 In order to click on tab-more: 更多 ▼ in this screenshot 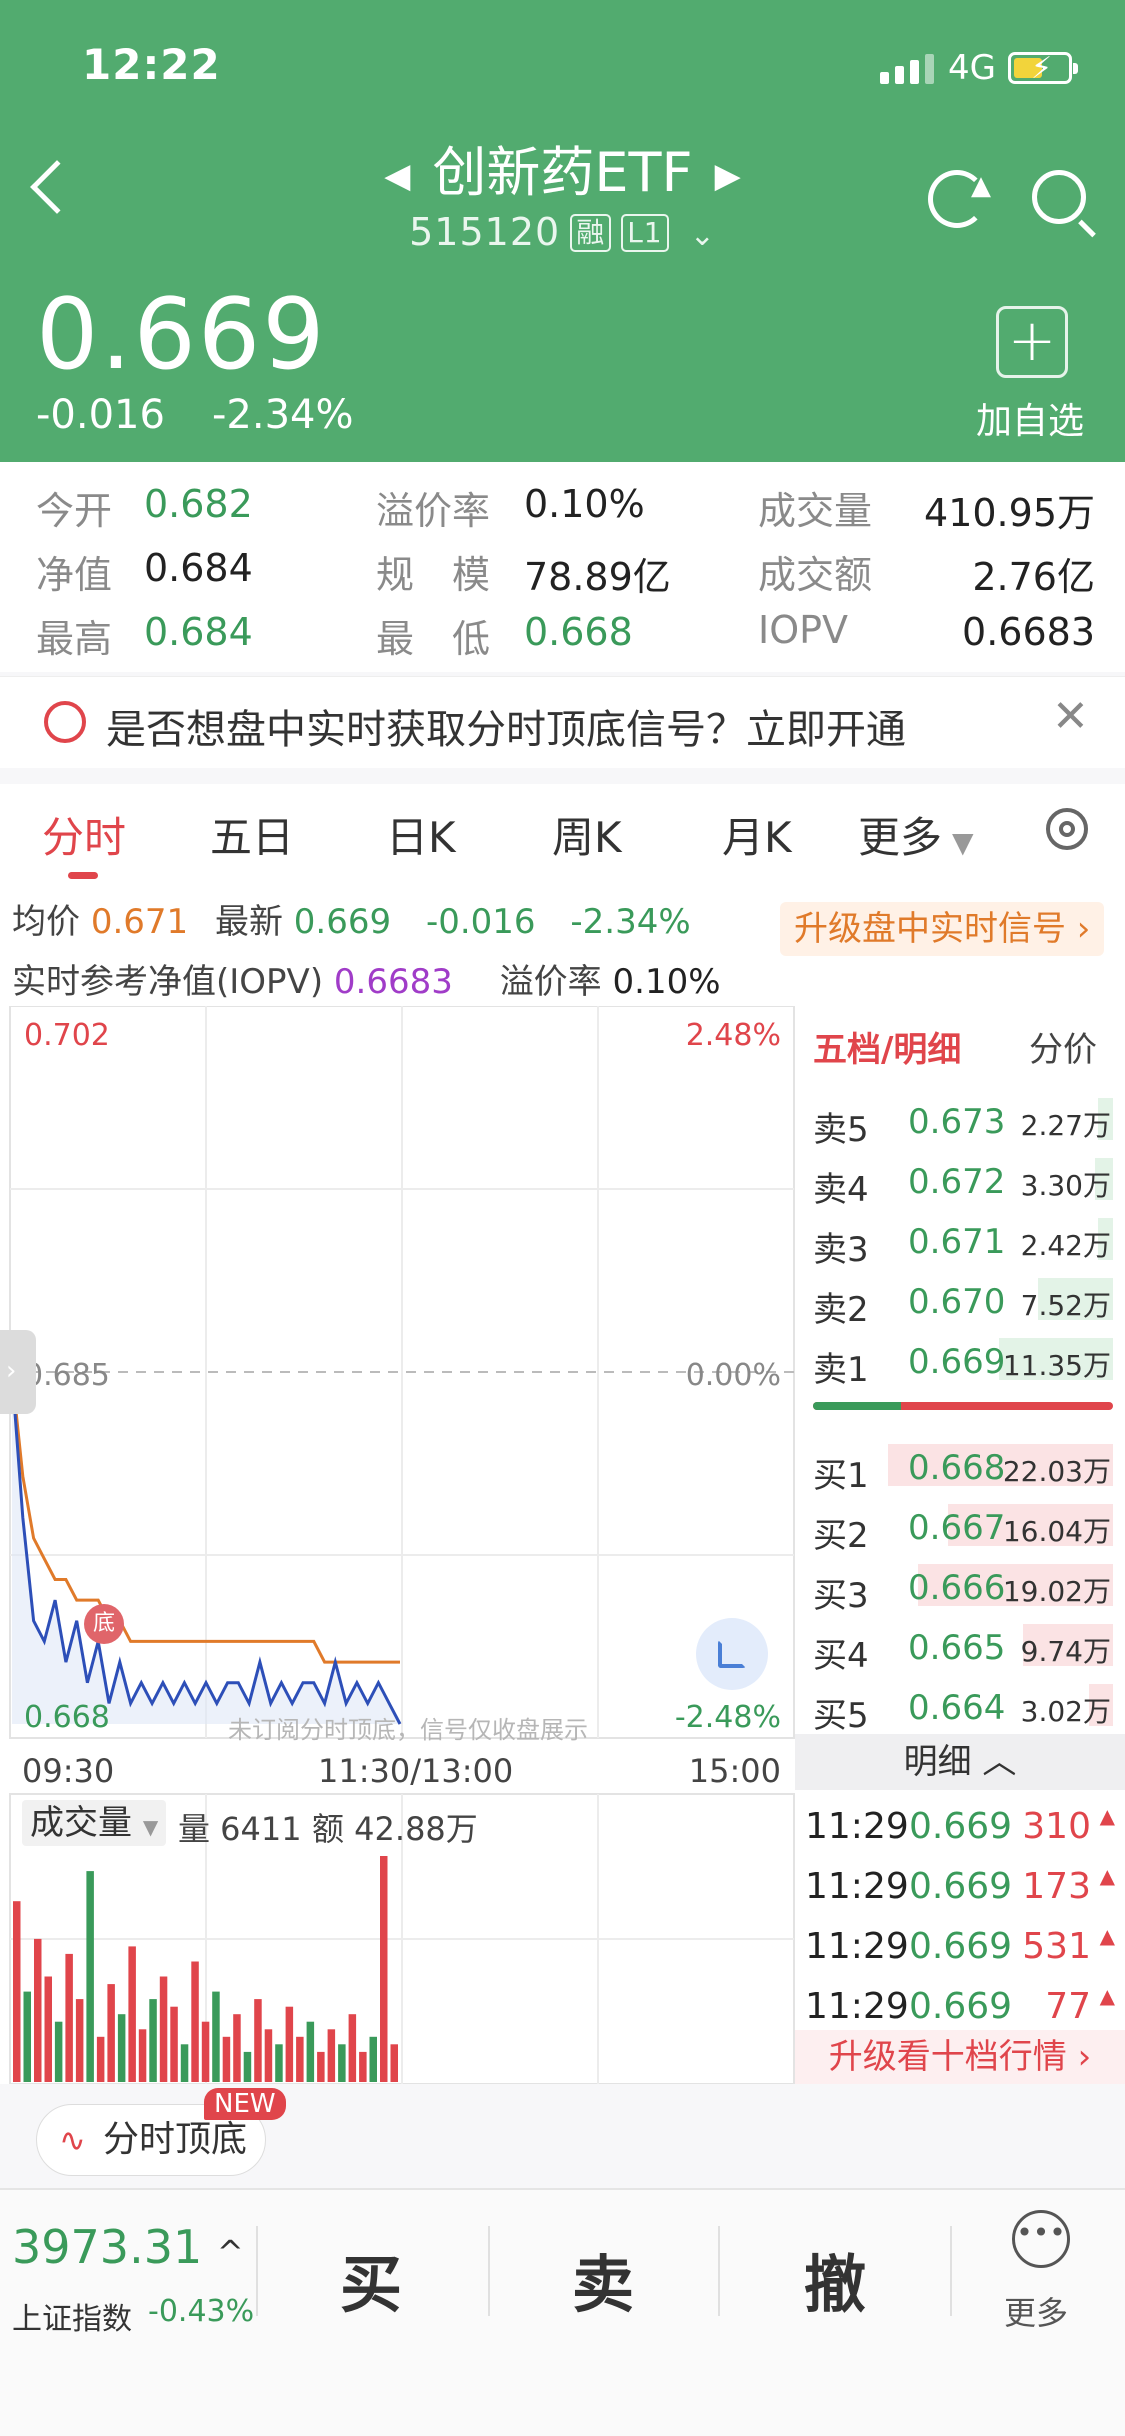, I will do `click(916, 834)`.